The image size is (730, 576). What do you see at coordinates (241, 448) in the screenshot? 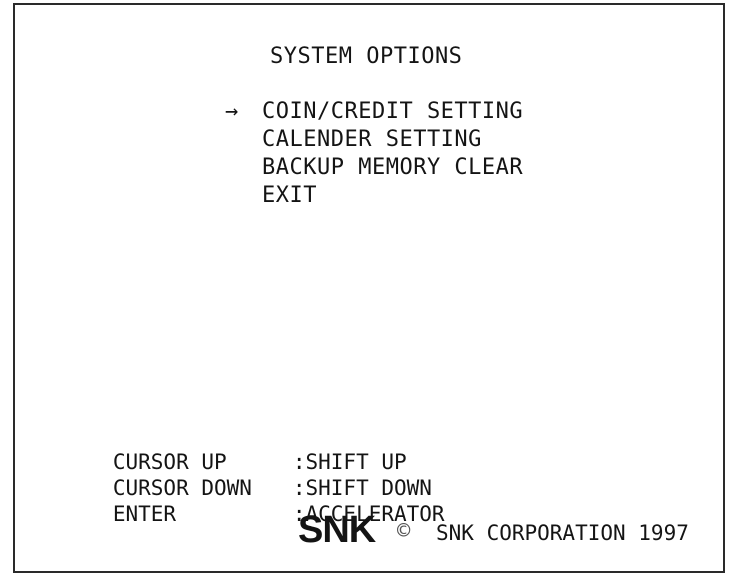
I see `control-row-cursor-up: CURSOR UP :SHIFT UP` at bounding box center [241, 448].